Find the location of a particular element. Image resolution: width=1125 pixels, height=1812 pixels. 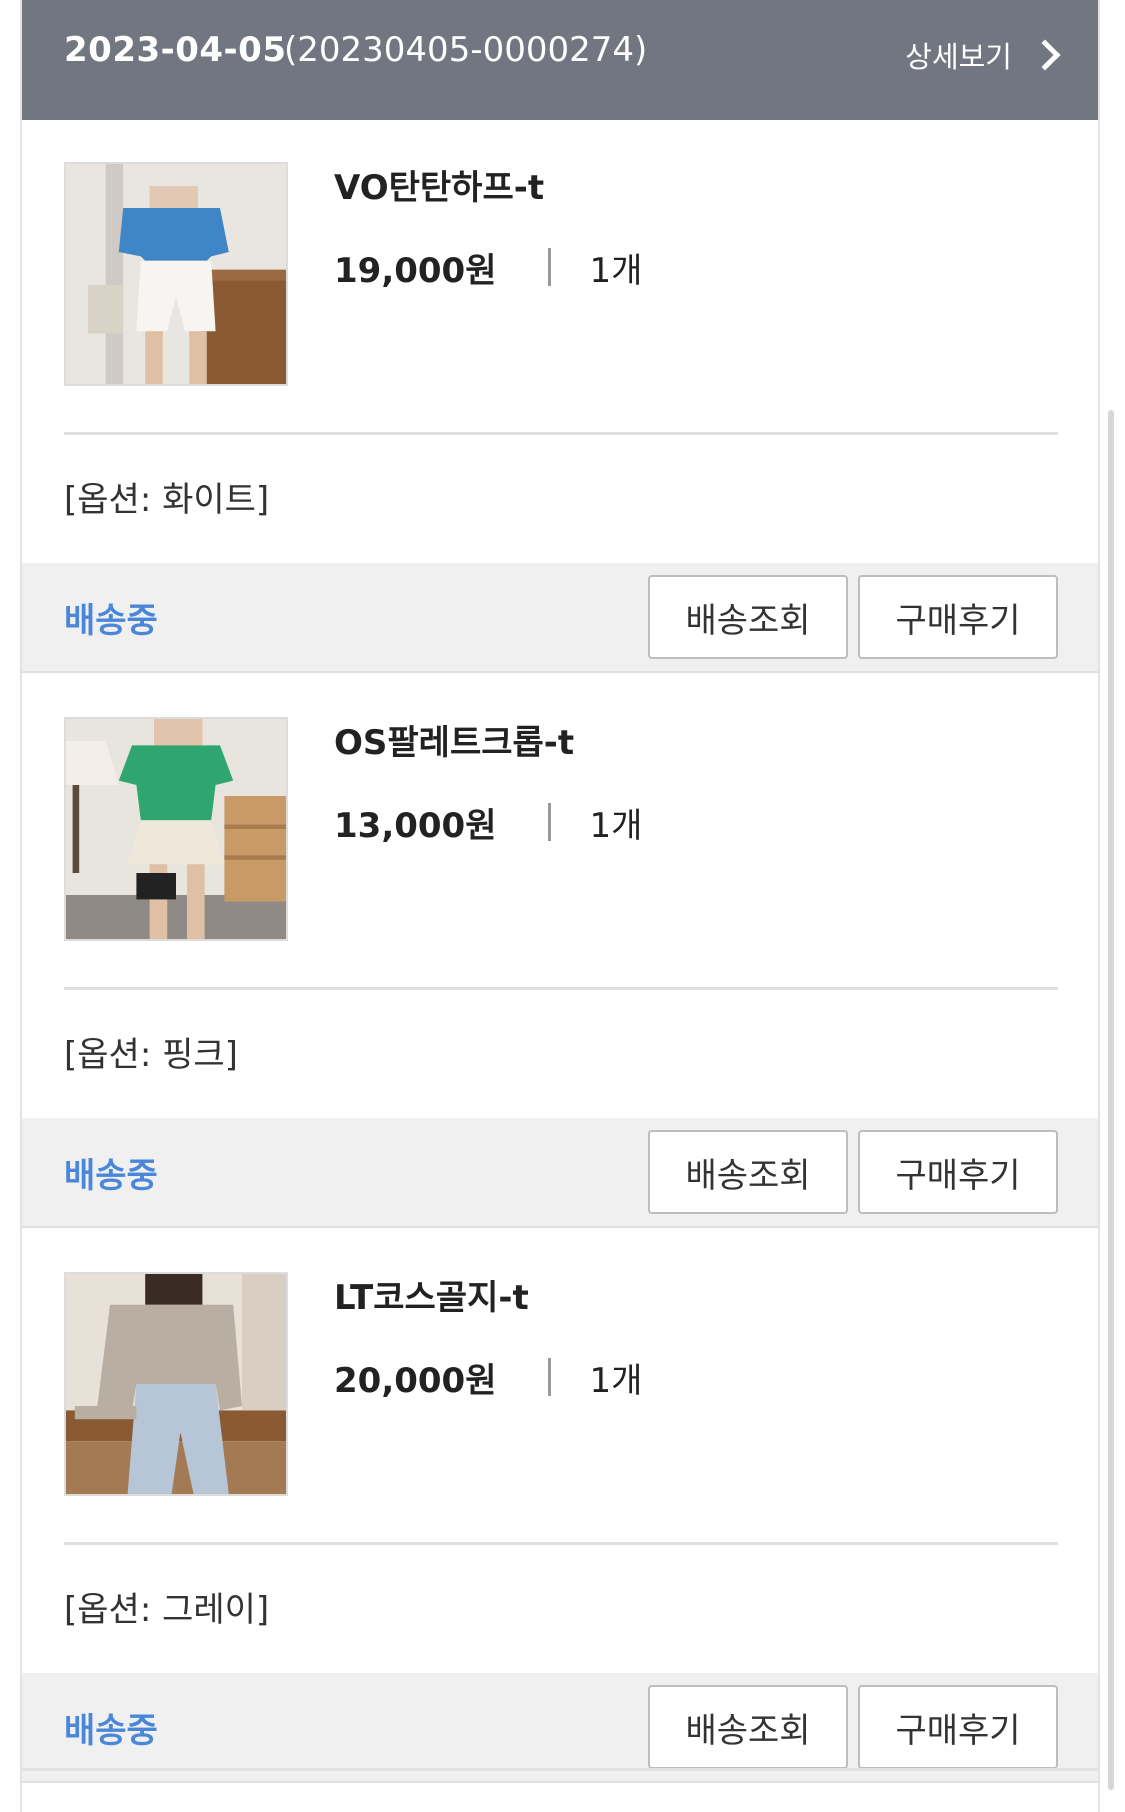

product-name: LT코스골지-t is located at coordinates (431, 1294).